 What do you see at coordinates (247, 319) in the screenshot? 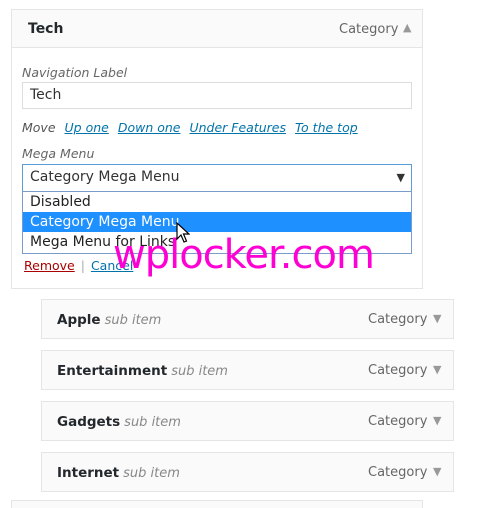
I see `sub-item-apple: Apple sub item Category ▼` at bounding box center [247, 319].